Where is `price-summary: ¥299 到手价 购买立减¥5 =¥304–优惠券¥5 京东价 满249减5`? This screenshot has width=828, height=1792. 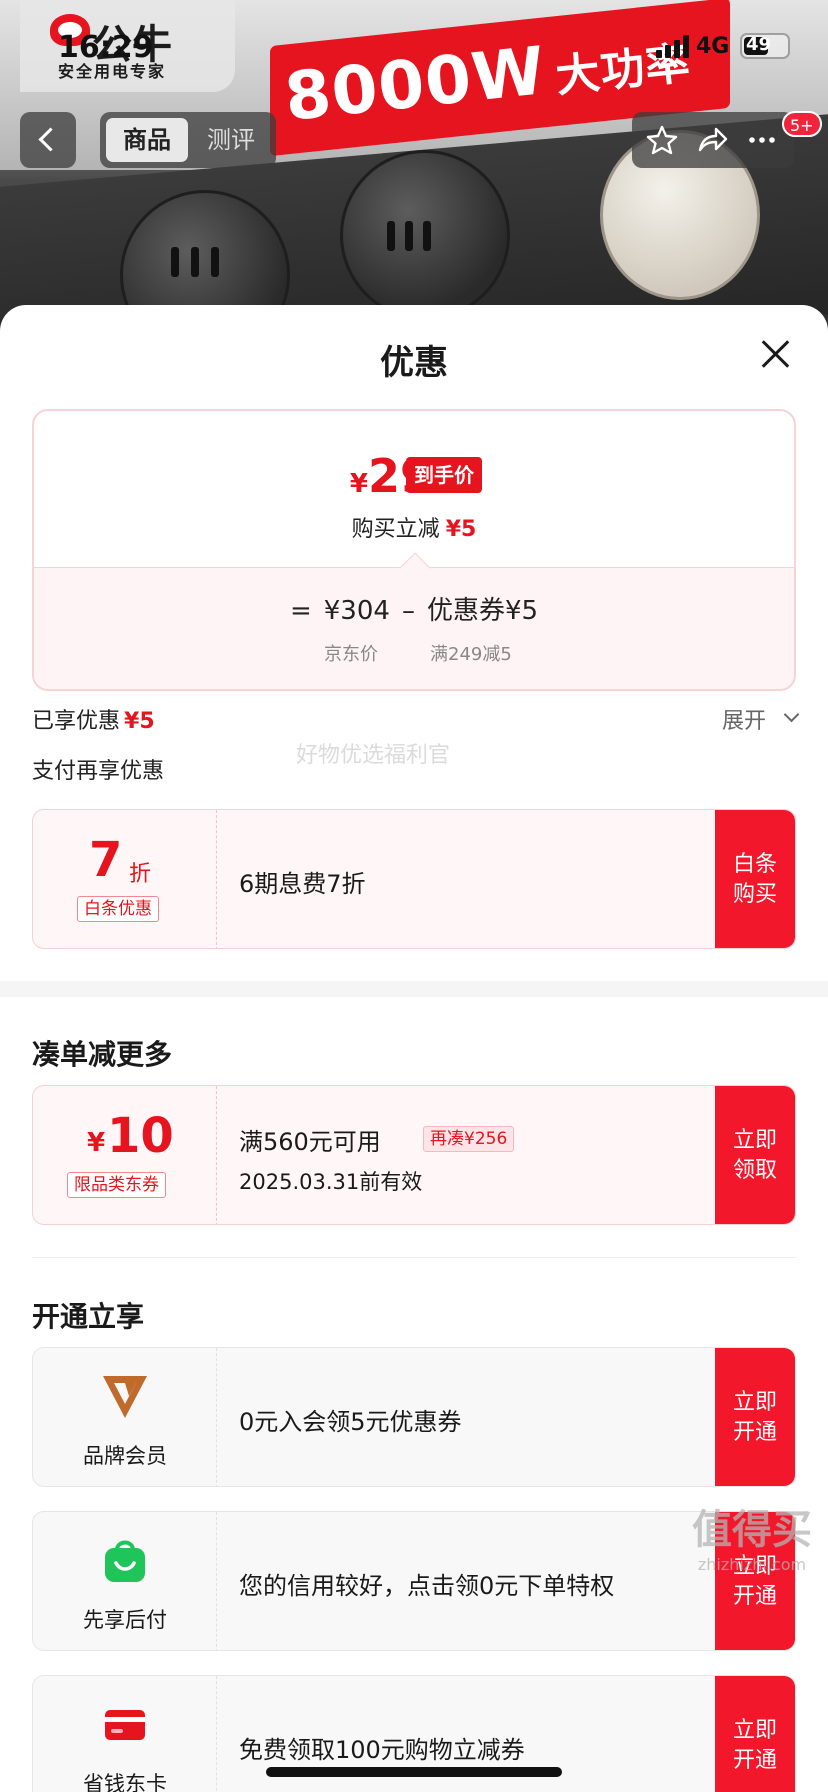 price-summary: ¥299 到手价 购买立减¥5 =¥304–优惠券¥5 京东价 满249减5 is located at coordinates (414, 550).